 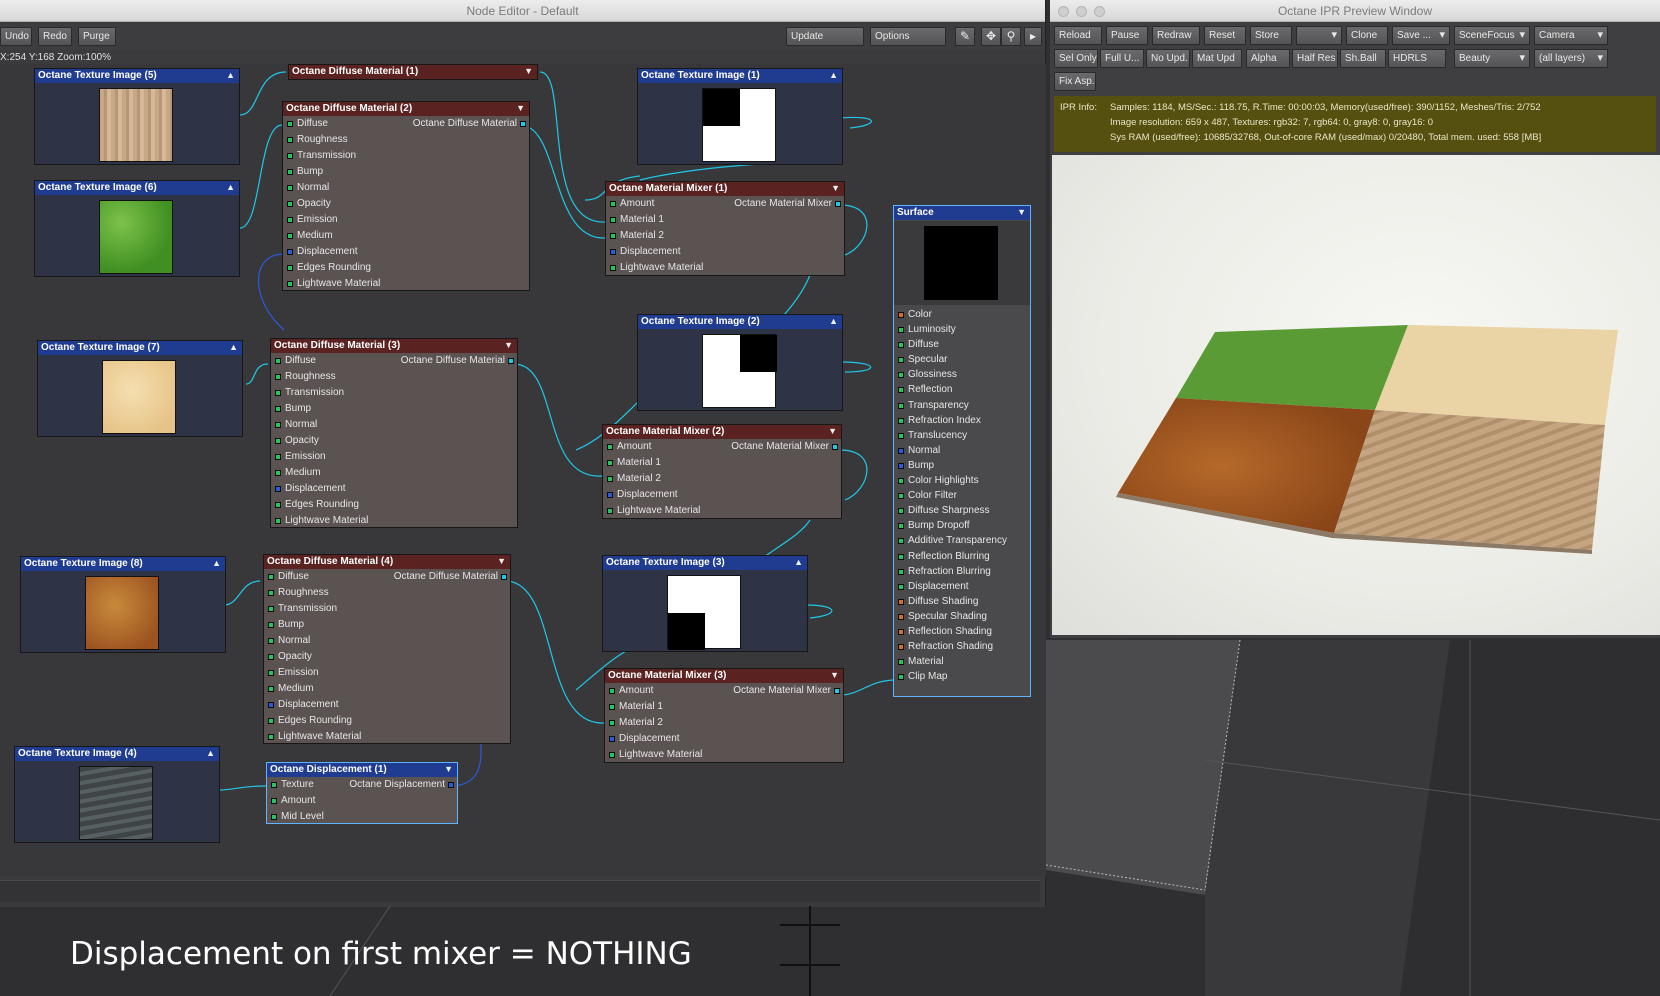 I want to click on ipr-button-alpha: Alpha, so click(x=1268, y=58).